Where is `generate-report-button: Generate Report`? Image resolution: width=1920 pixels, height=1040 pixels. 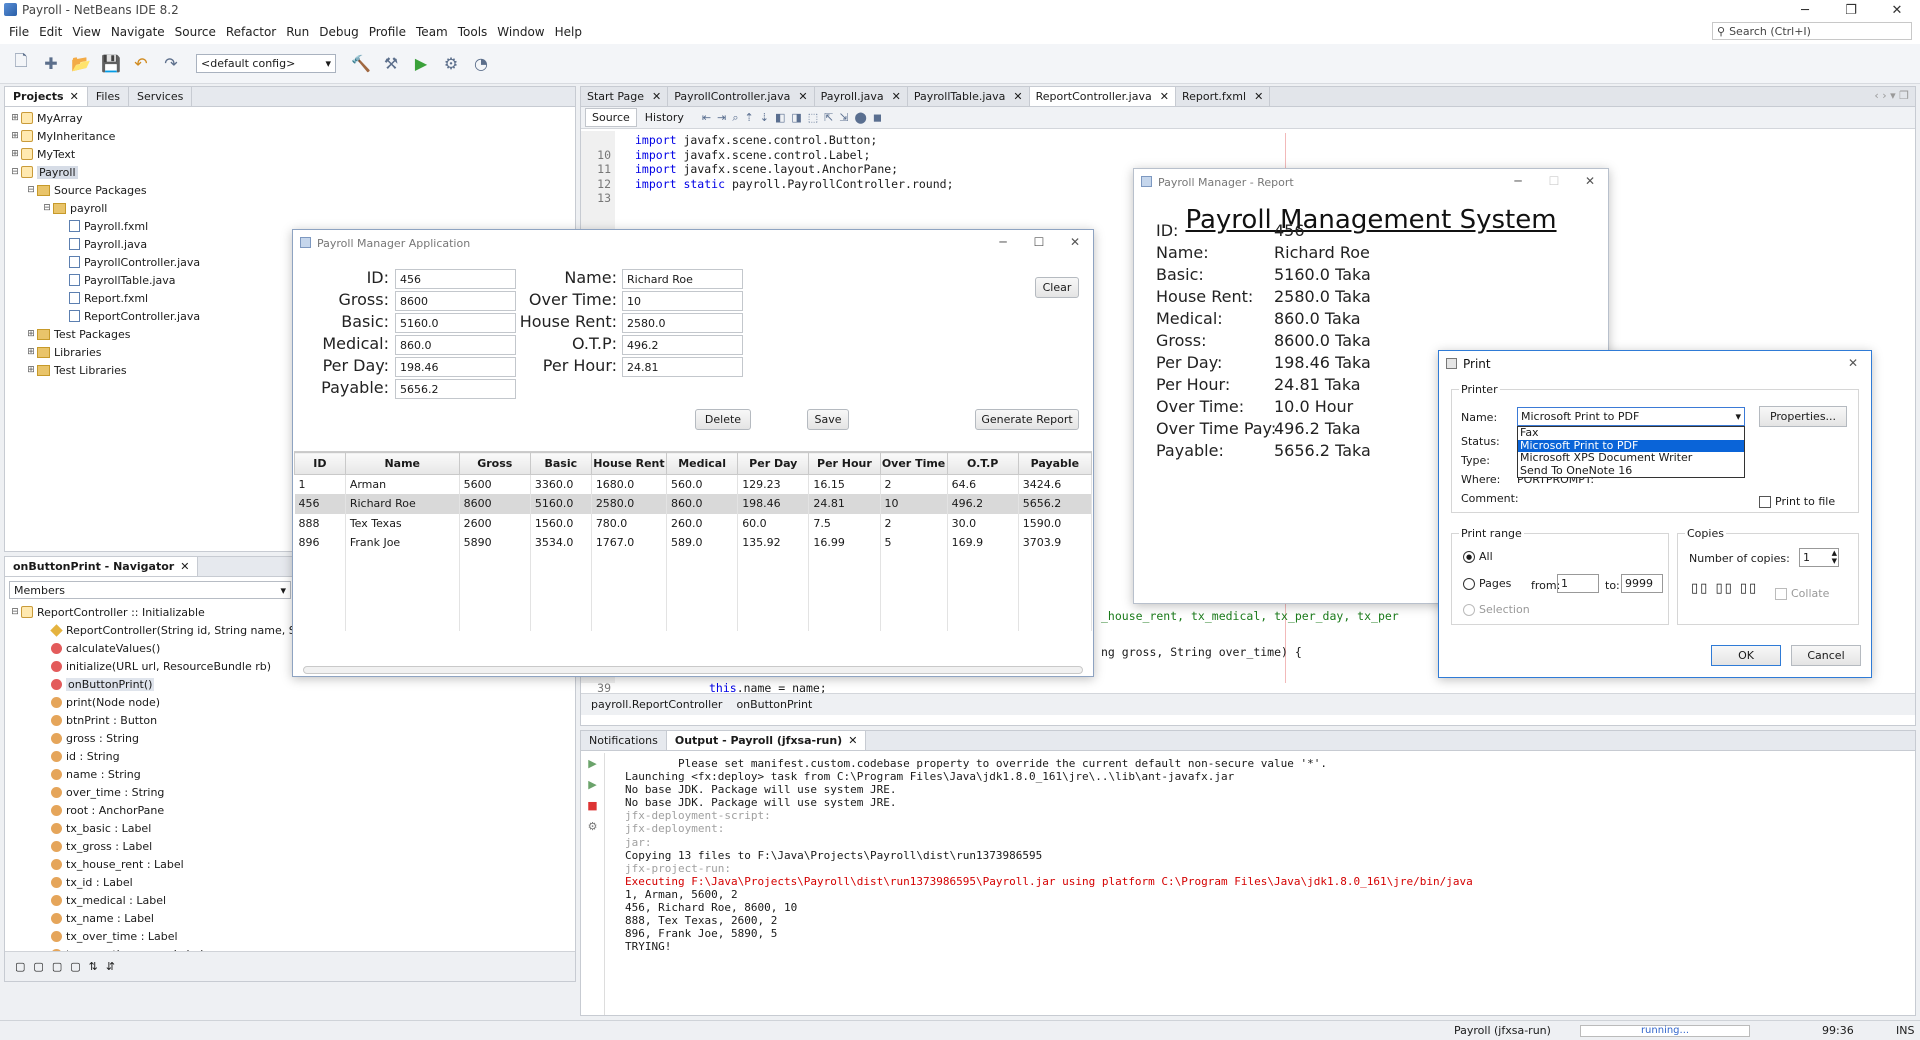 generate-report-button: Generate Report is located at coordinates (1027, 419).